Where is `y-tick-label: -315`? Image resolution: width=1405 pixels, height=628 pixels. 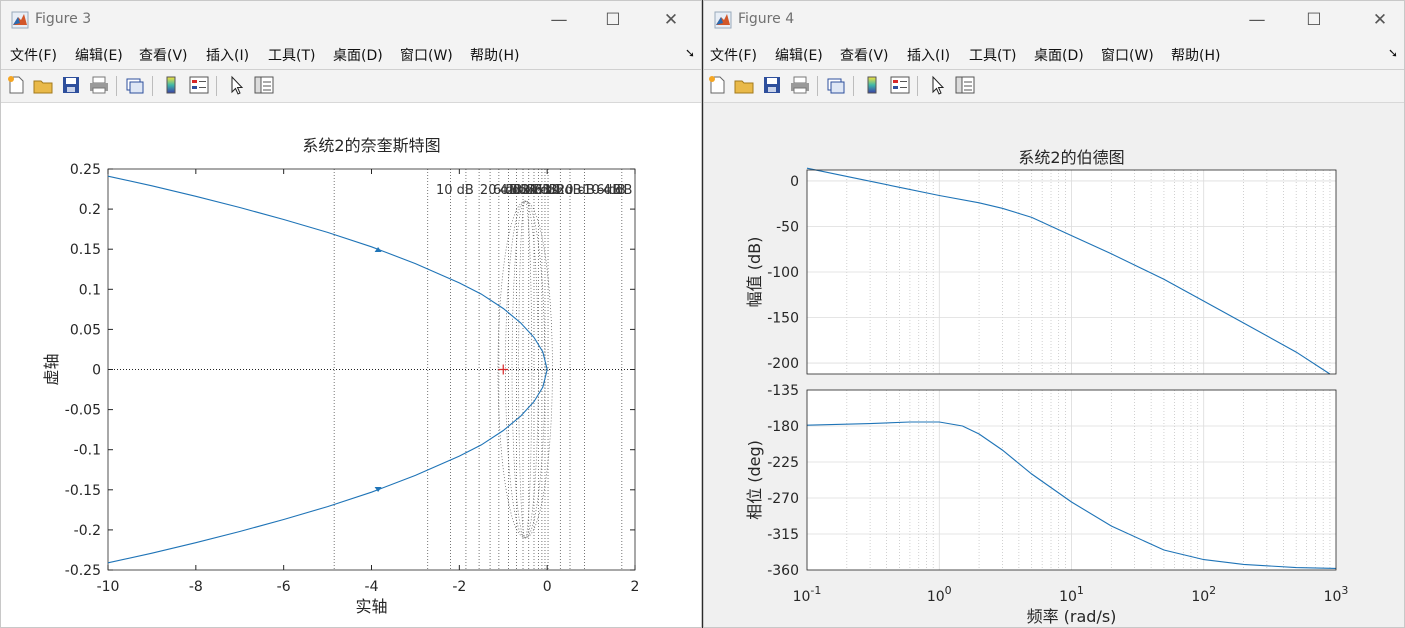
y-tick-label: -315 is located at coordinates (783, 535).